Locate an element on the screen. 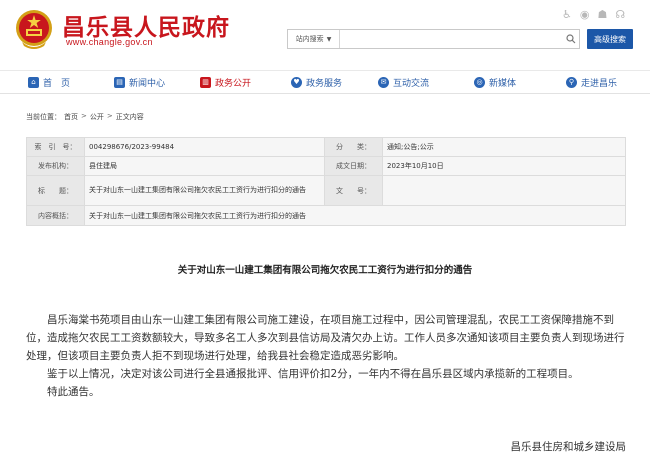  accessibility-toolbar: ♿ ◉ ☗ ☊ is located at coordinates (593, 15).